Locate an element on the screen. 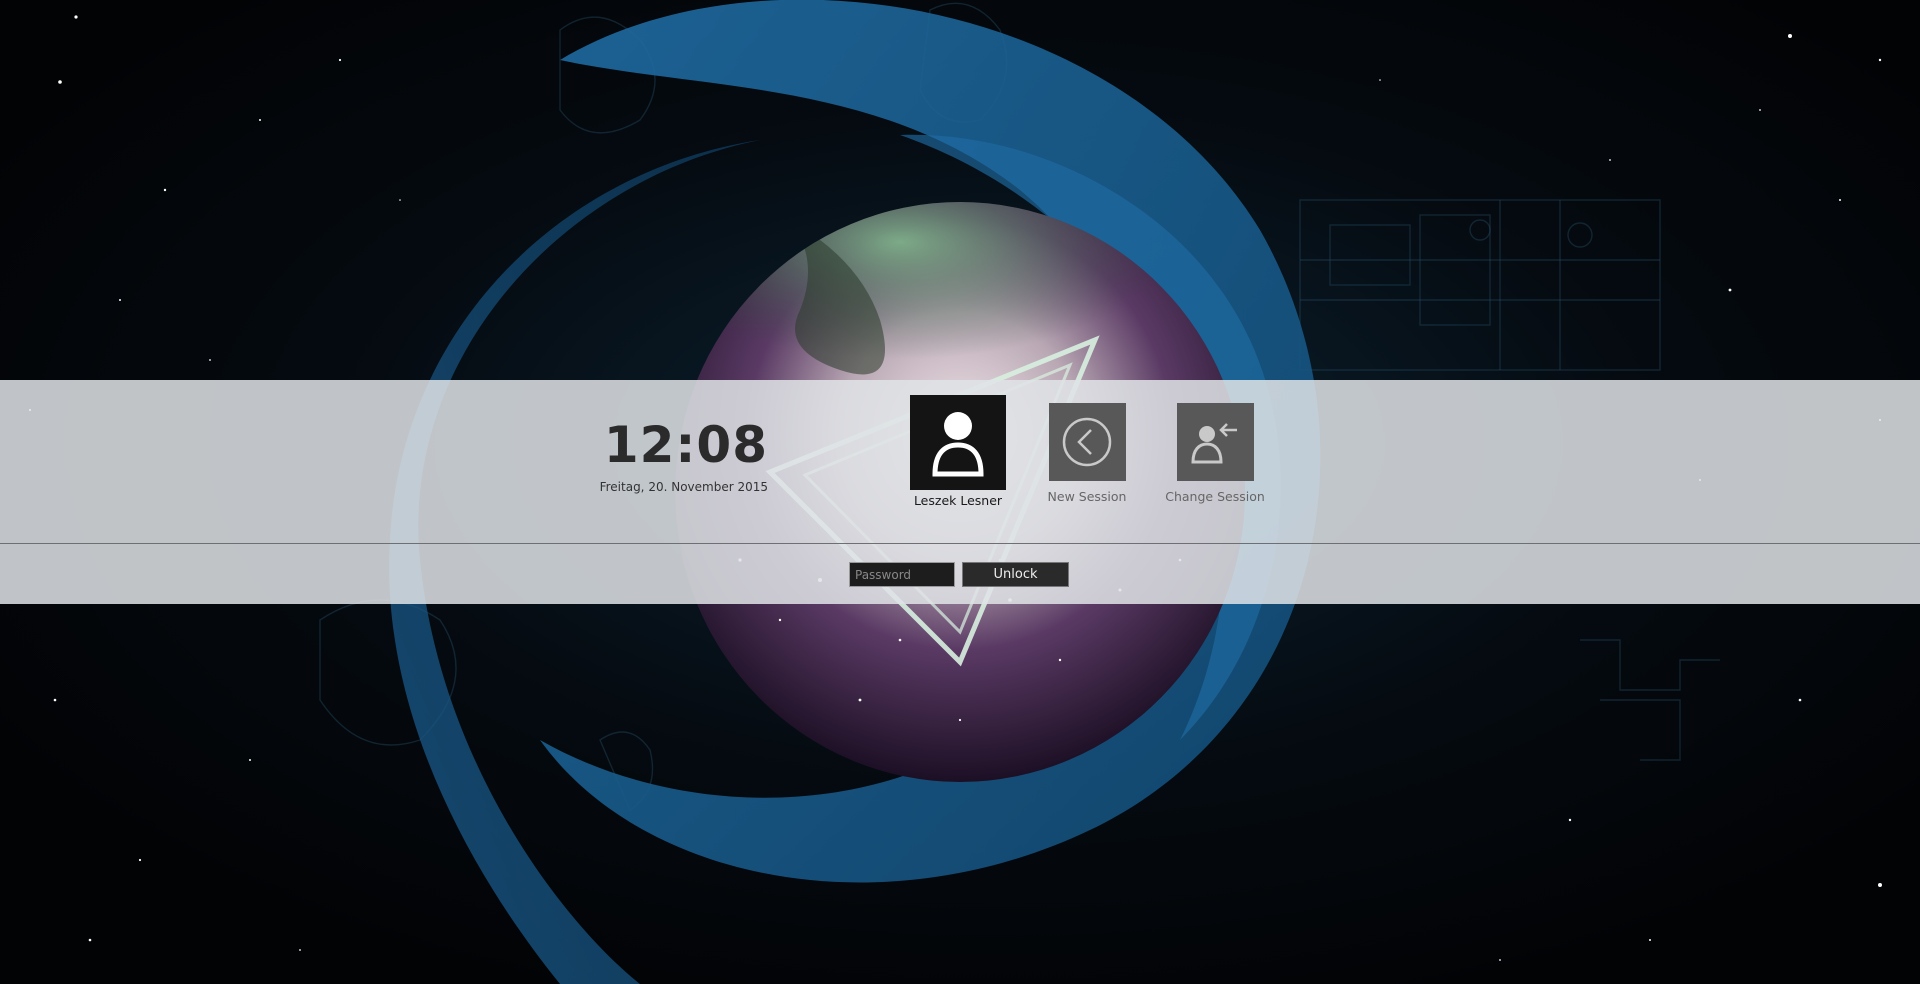 The image size is (1920, 984). user-avatar-box is located at coordinates (958, 442).